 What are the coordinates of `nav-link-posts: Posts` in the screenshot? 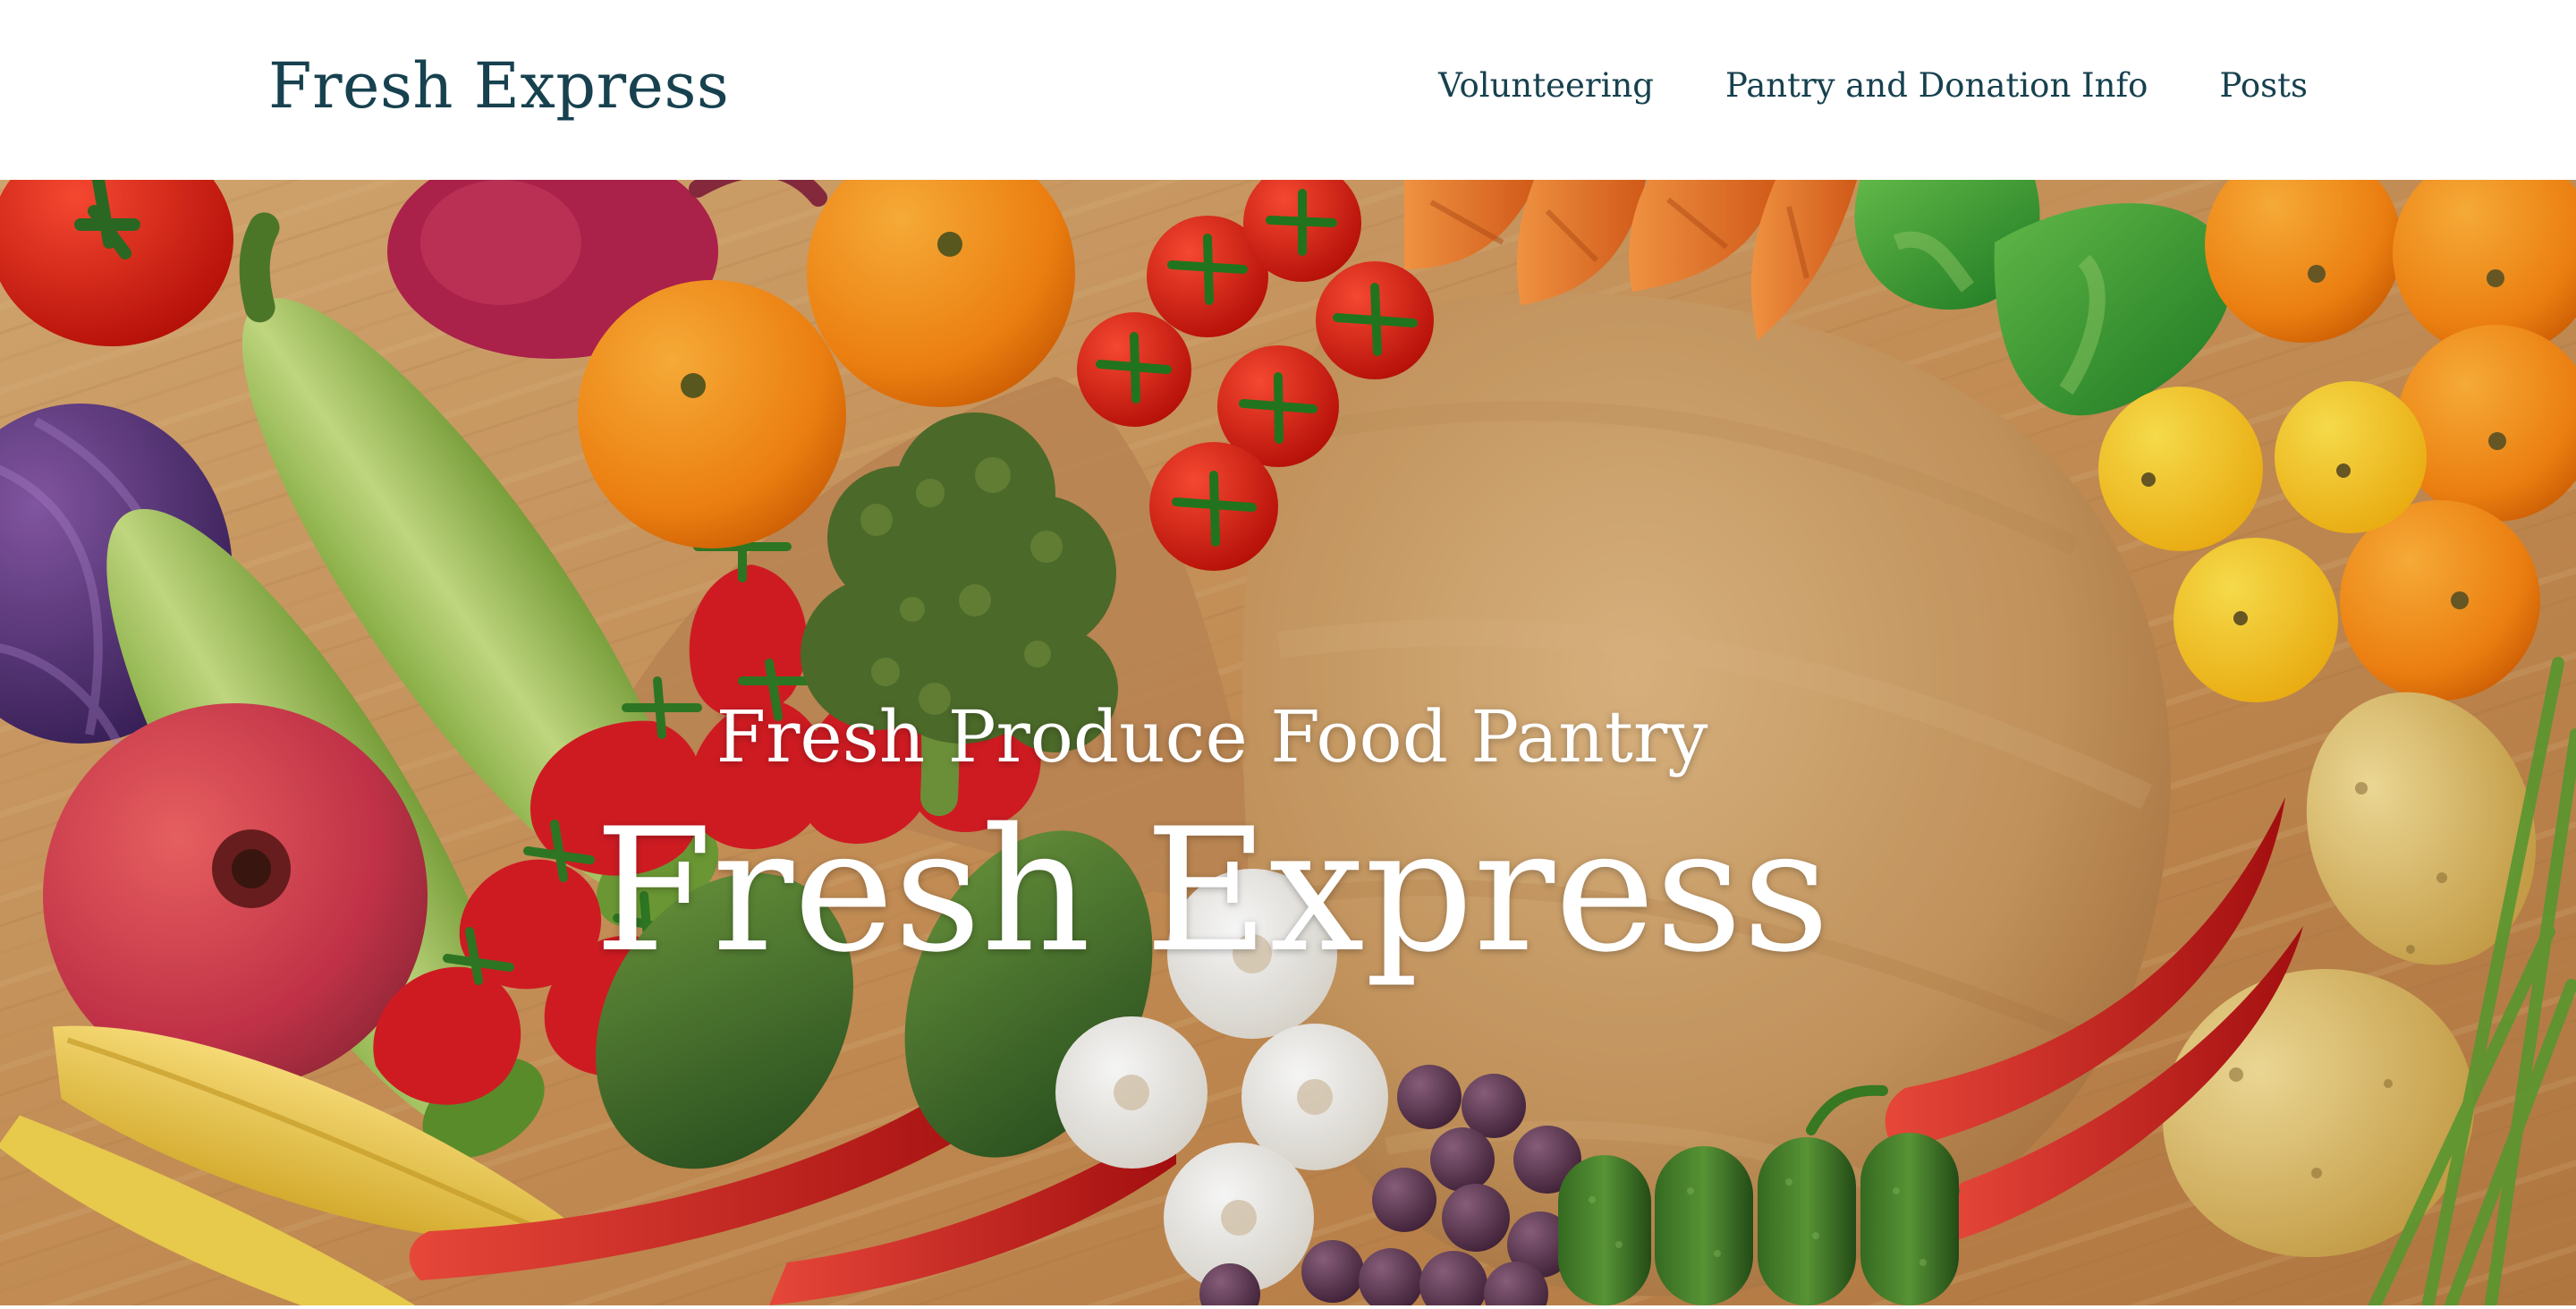 It's located at (2263, 86).